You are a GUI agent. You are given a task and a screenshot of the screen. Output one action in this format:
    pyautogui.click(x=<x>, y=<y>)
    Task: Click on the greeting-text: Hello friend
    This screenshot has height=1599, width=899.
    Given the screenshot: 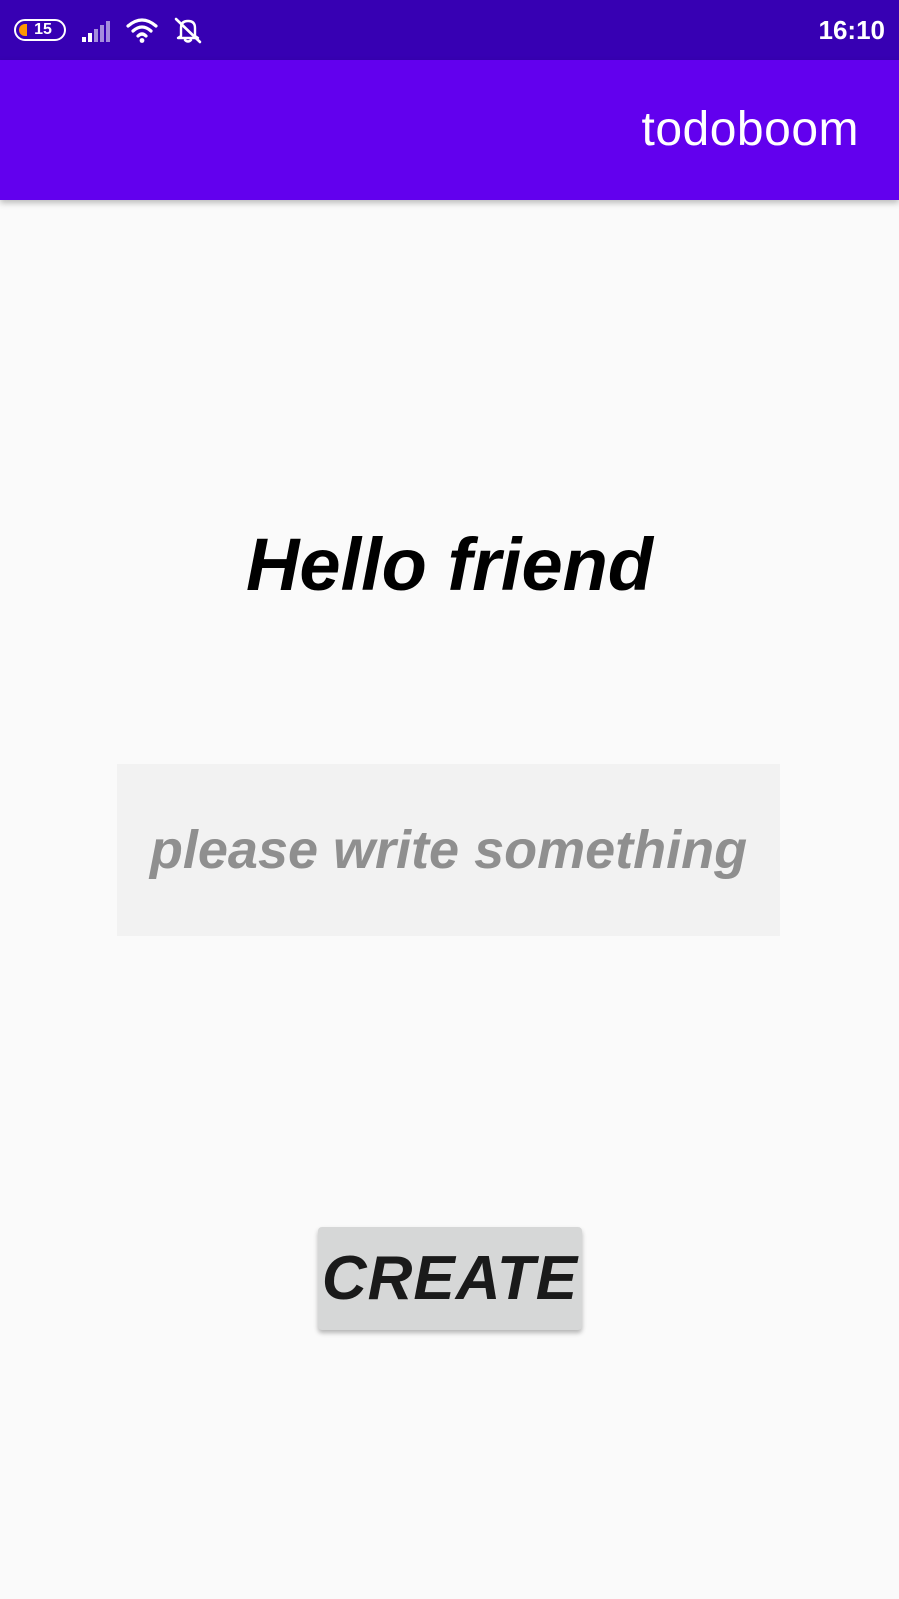 What is the action you would take?
    pyautogui.click(x=449, y=564)
    